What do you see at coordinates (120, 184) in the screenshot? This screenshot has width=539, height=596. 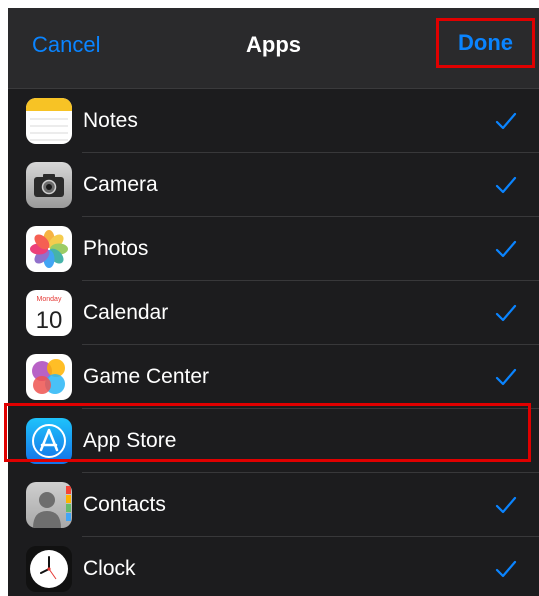 I see `app-name: Camera` at bounding box center [120, 184].